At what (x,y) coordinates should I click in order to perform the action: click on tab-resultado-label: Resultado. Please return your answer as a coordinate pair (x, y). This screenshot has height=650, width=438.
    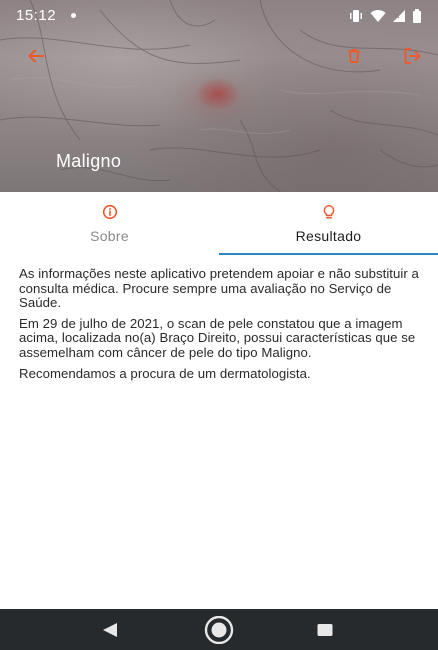
    Looking at the image, I should click on (328, 236).